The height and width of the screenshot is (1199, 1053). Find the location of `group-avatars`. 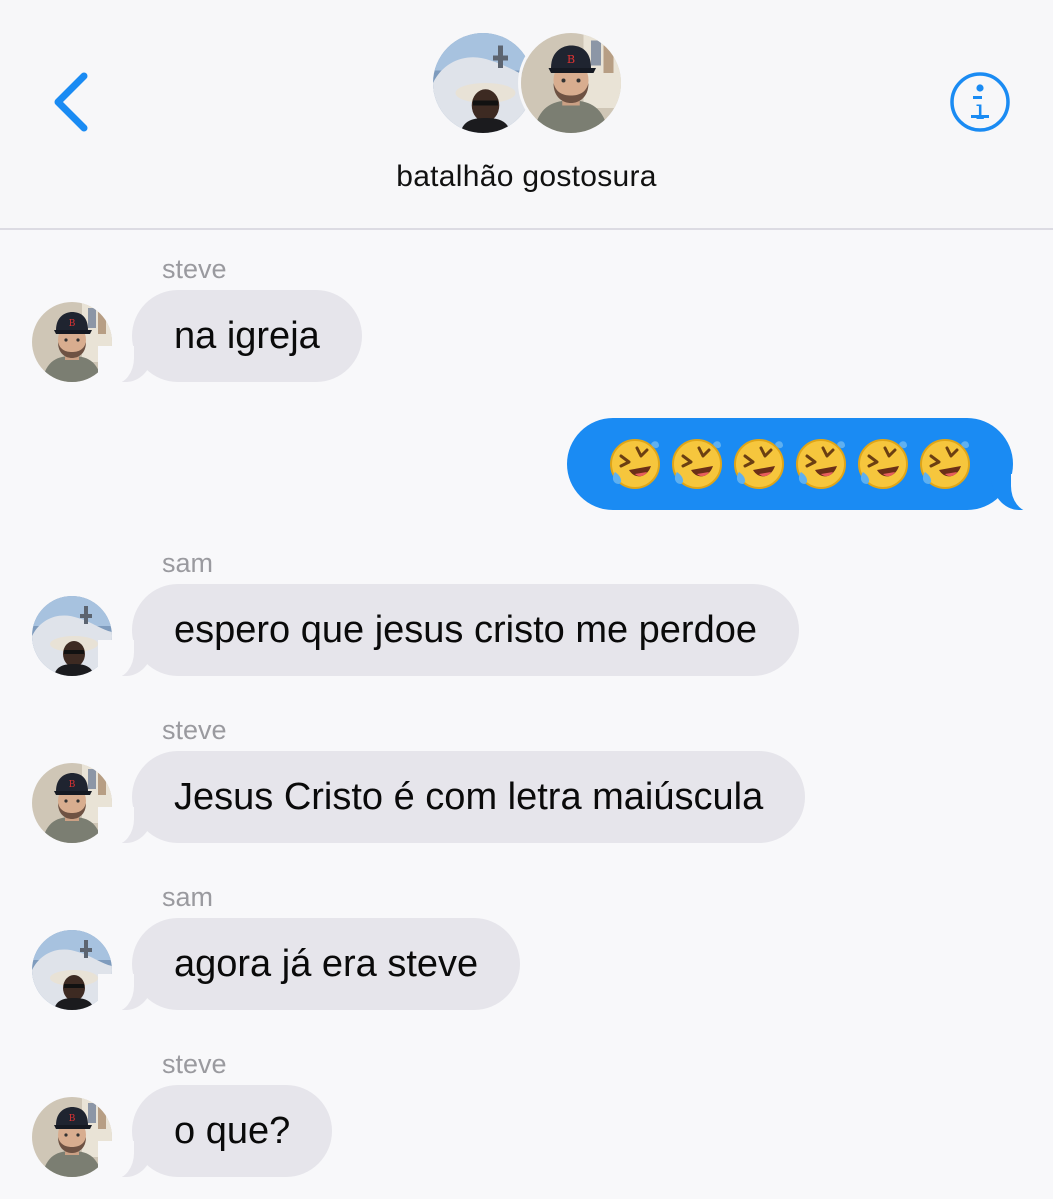

group-avatars is located at coordinates (530, 85).